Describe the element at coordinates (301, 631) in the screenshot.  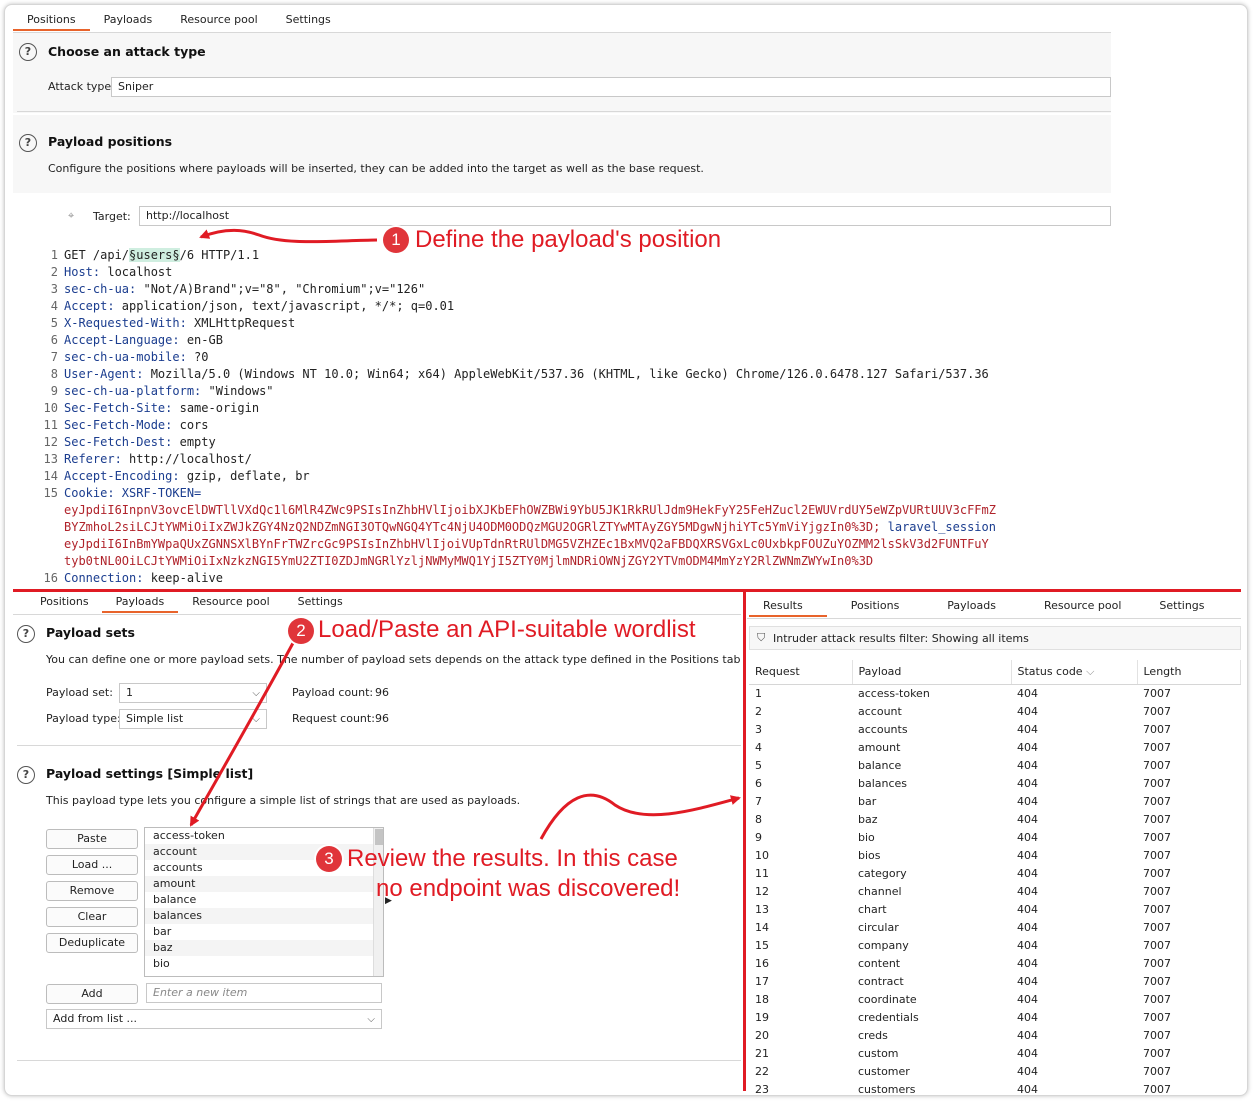
I see `annotation-badge-2: 2` at that location.